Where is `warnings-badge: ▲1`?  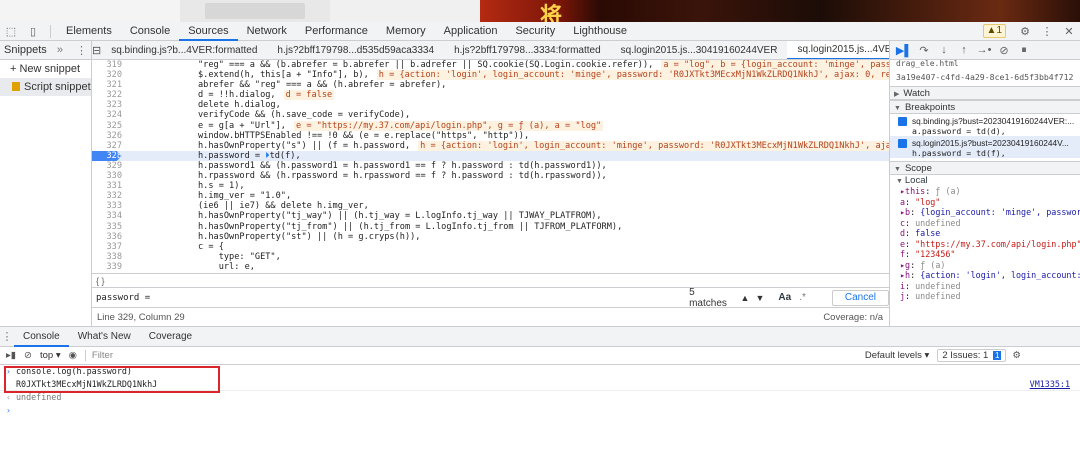
warnings-badge: ▲1 is located at coordinates (994, 31).